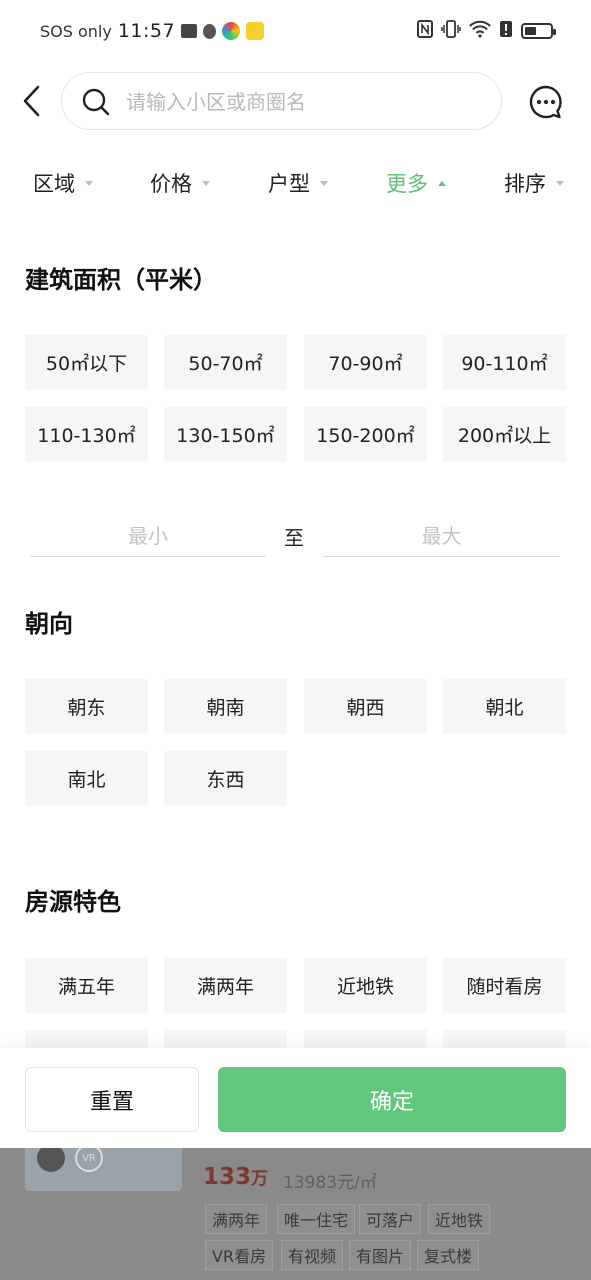 Image resolution: width=591 pixels, height=1280 pixels. Describe the element at coordinates (103, 1169) in the screenshot. I see `listing-thumbnail: VR` at that location.